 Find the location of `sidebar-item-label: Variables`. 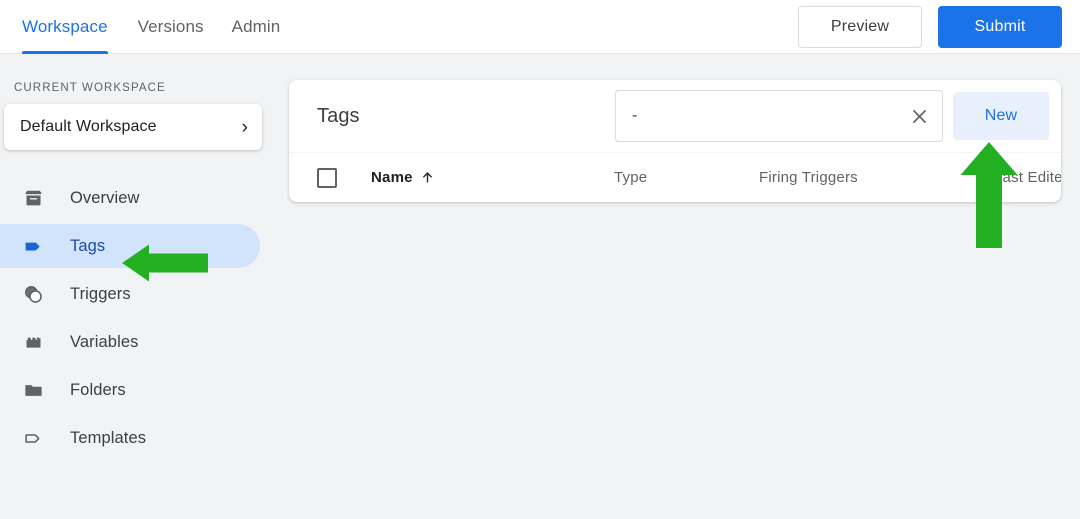

sidebar-item-label: Variables is located at coordinates (104, 341).